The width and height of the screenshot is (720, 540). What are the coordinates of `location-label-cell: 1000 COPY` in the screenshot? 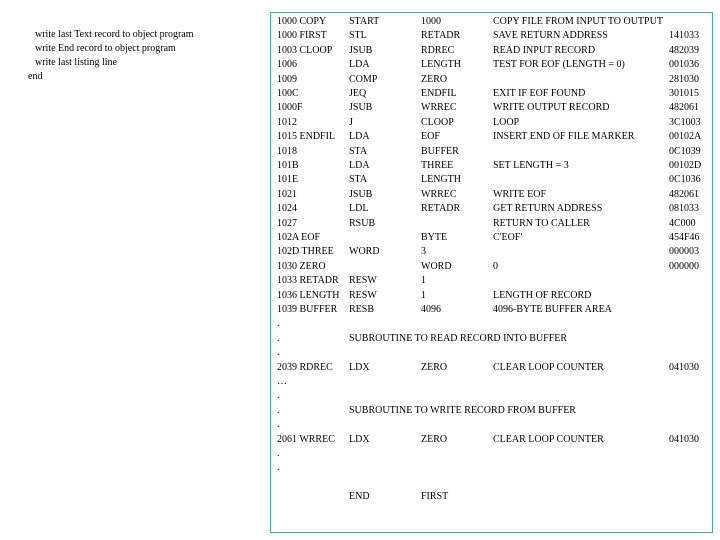 It's located at (302, 21).